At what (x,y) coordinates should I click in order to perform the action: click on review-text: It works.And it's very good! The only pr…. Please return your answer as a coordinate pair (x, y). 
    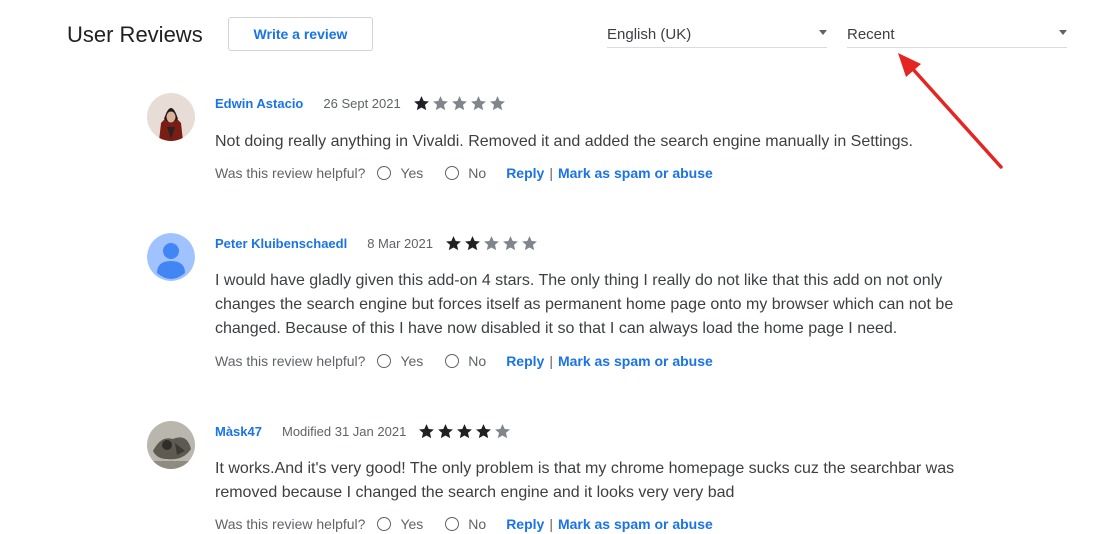
    Looking at the image, I should click on (585, 480).